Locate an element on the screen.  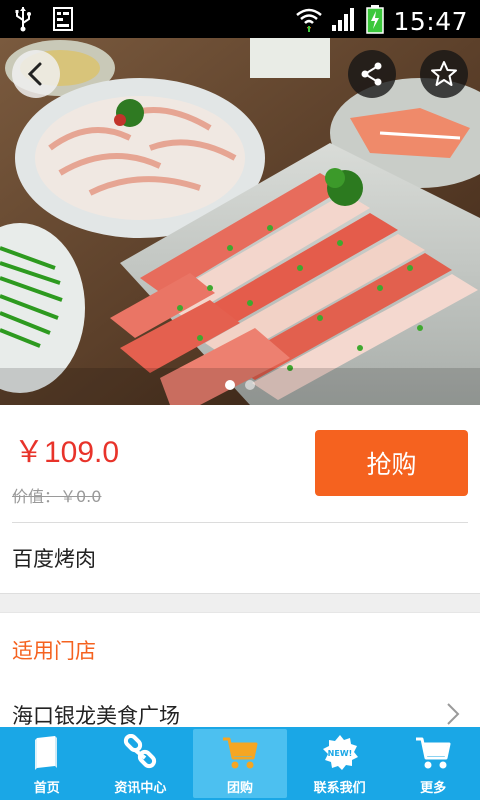
store-list-item: 海口银龙美食广场 is located at coordinates (240, 710).